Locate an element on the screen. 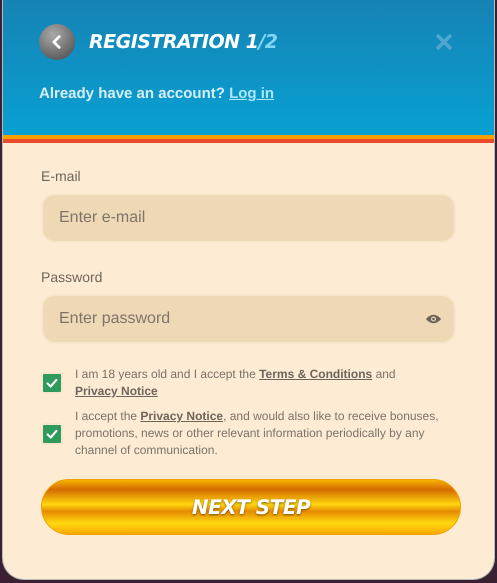 The image size is (497, 583). document-link: Terms & Conditions is located at coordinates (315, 374).